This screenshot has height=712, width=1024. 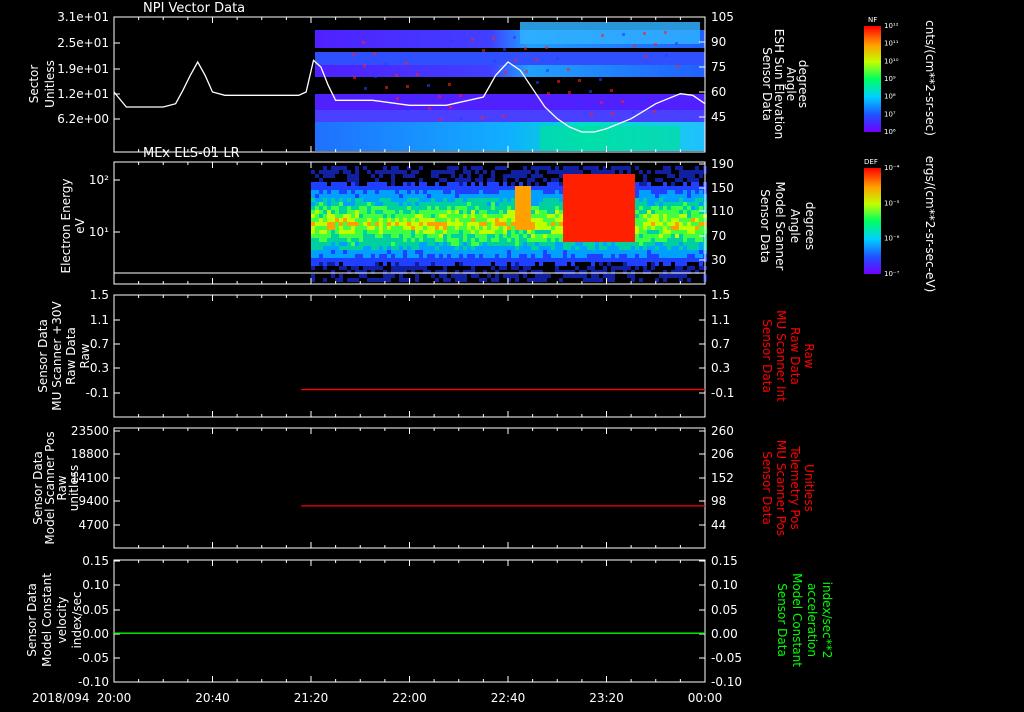 What do you see at coordinates (71, 356) in the screenshot?
I see `mu-raw-ylabel-3: Raw Data` at bounding box center [71, 356].